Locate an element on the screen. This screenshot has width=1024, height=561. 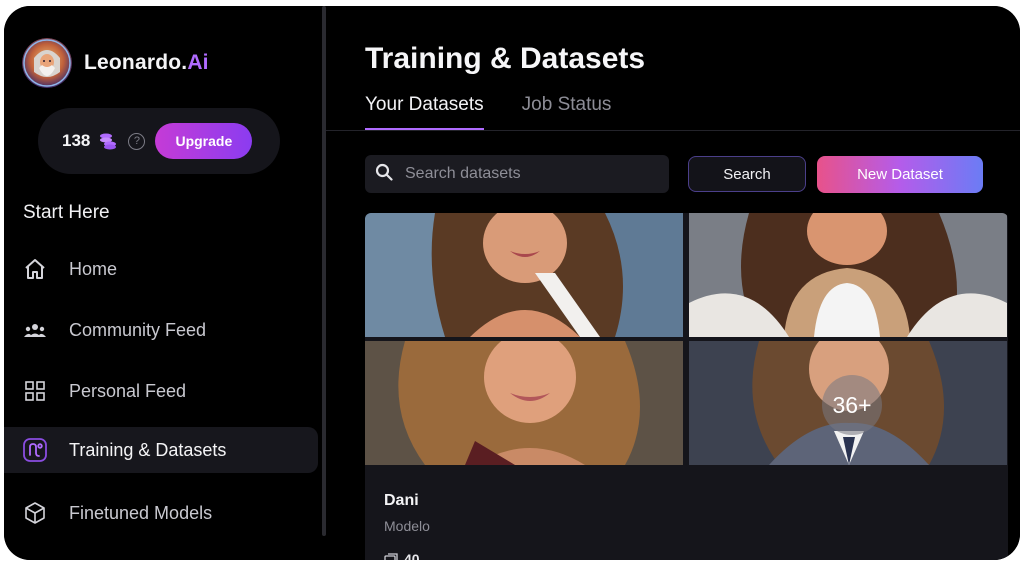
sidebar-item-label: Personal Feed is located at coordinates (128, 390).